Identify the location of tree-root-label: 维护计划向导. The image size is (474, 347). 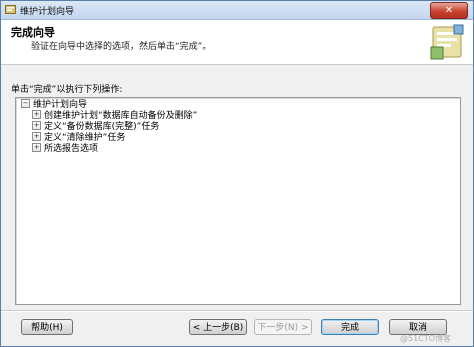
(60, 105).